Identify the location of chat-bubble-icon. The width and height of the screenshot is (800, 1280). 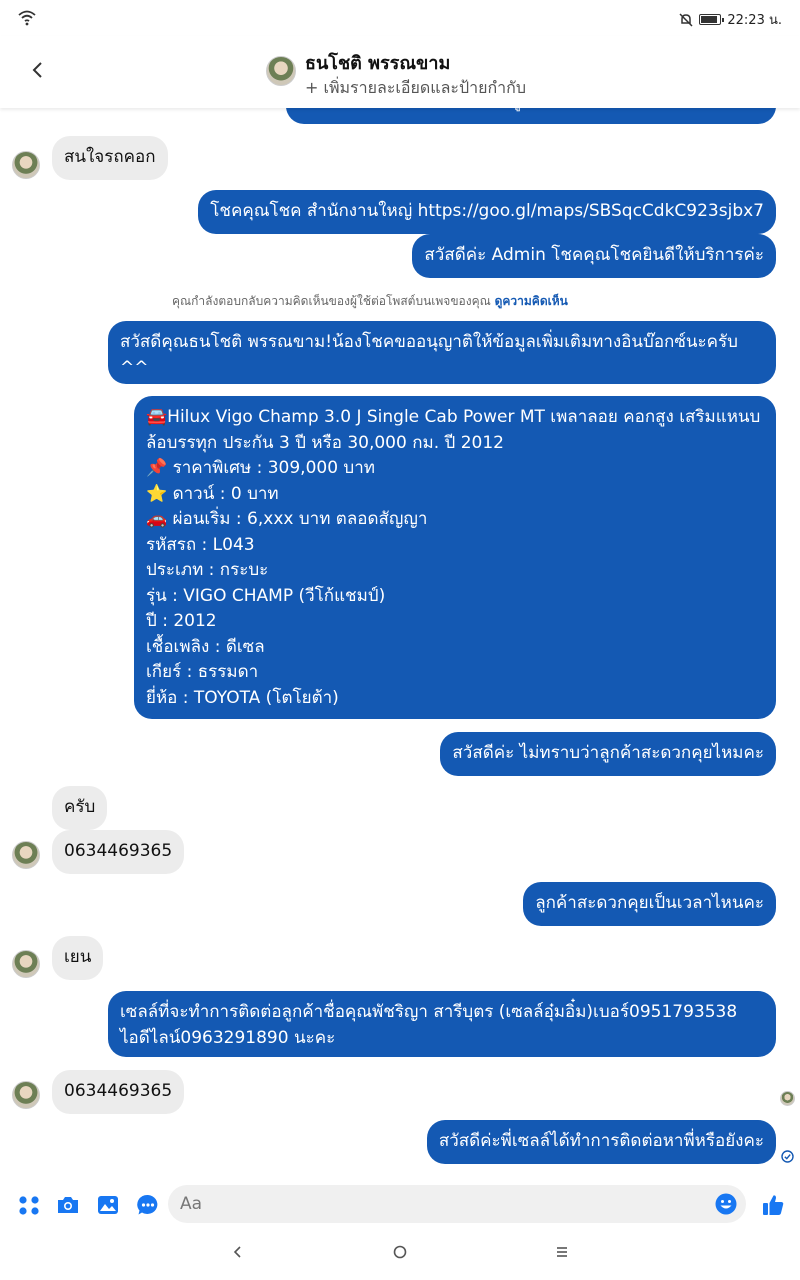
(148, 1205).